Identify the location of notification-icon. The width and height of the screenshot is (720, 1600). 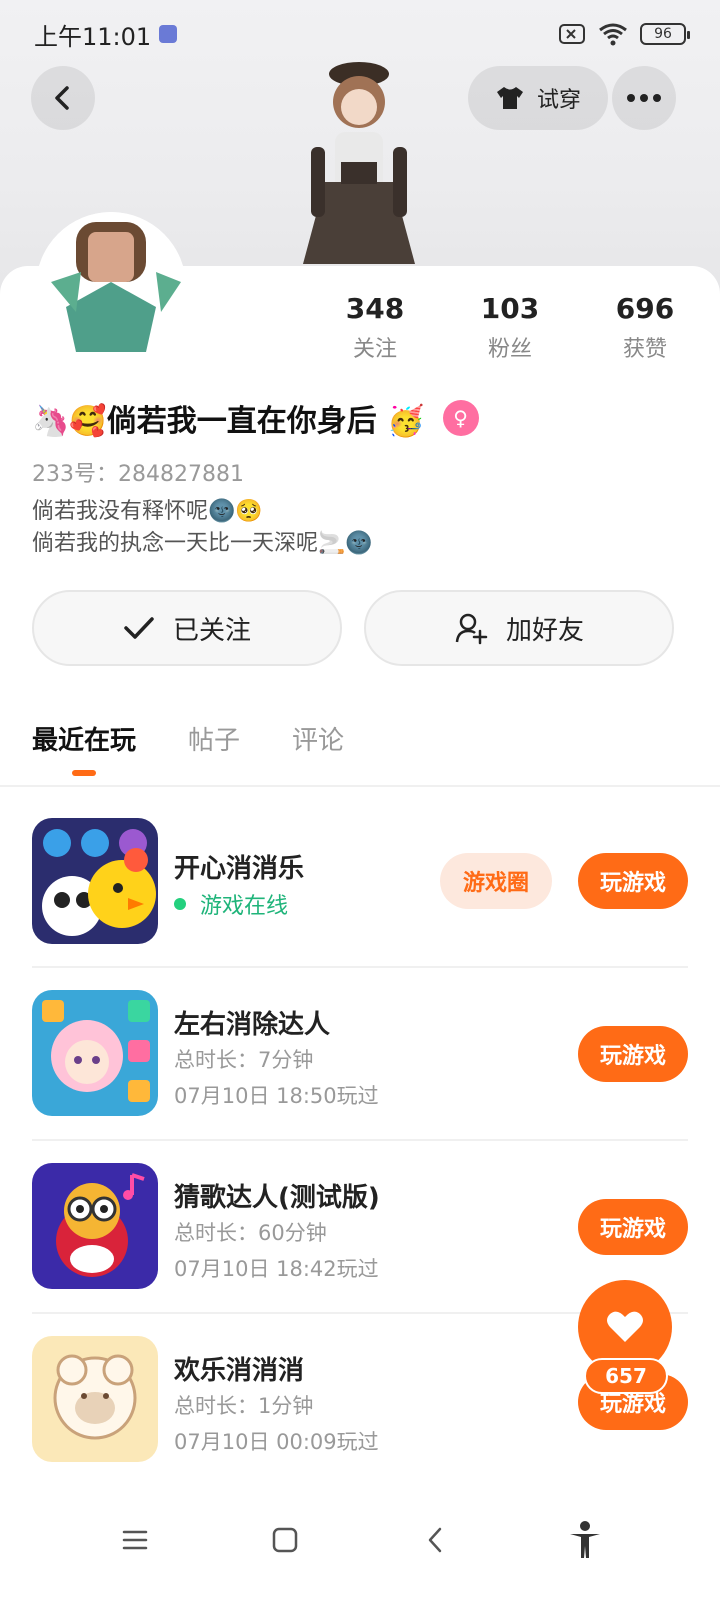
(168, 34).